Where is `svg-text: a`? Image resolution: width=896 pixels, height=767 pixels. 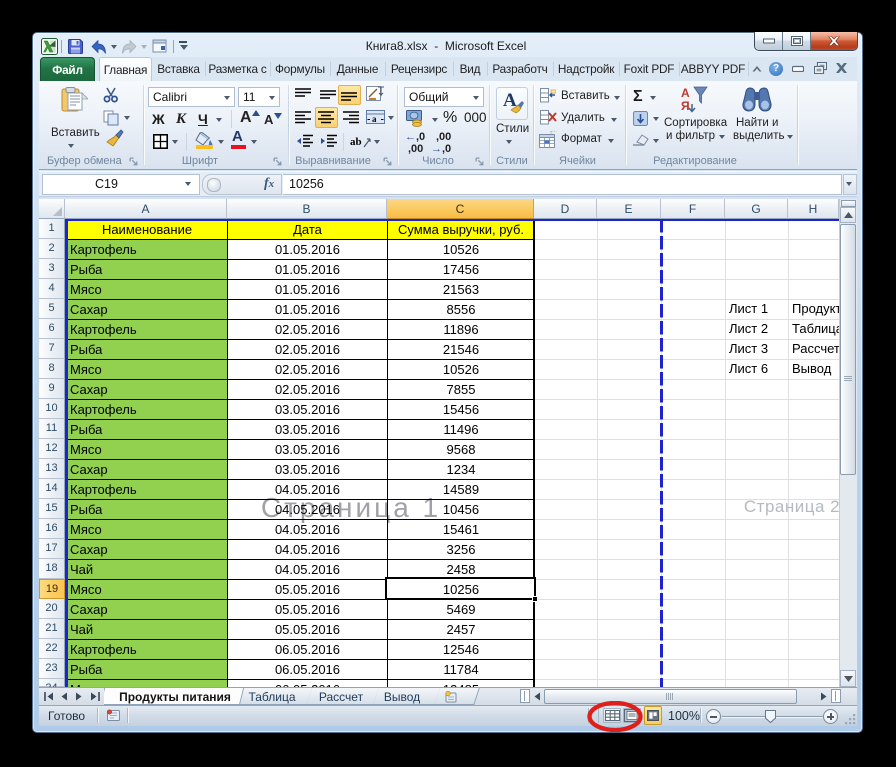 svg-text: a is located at coordinates (374, 119).